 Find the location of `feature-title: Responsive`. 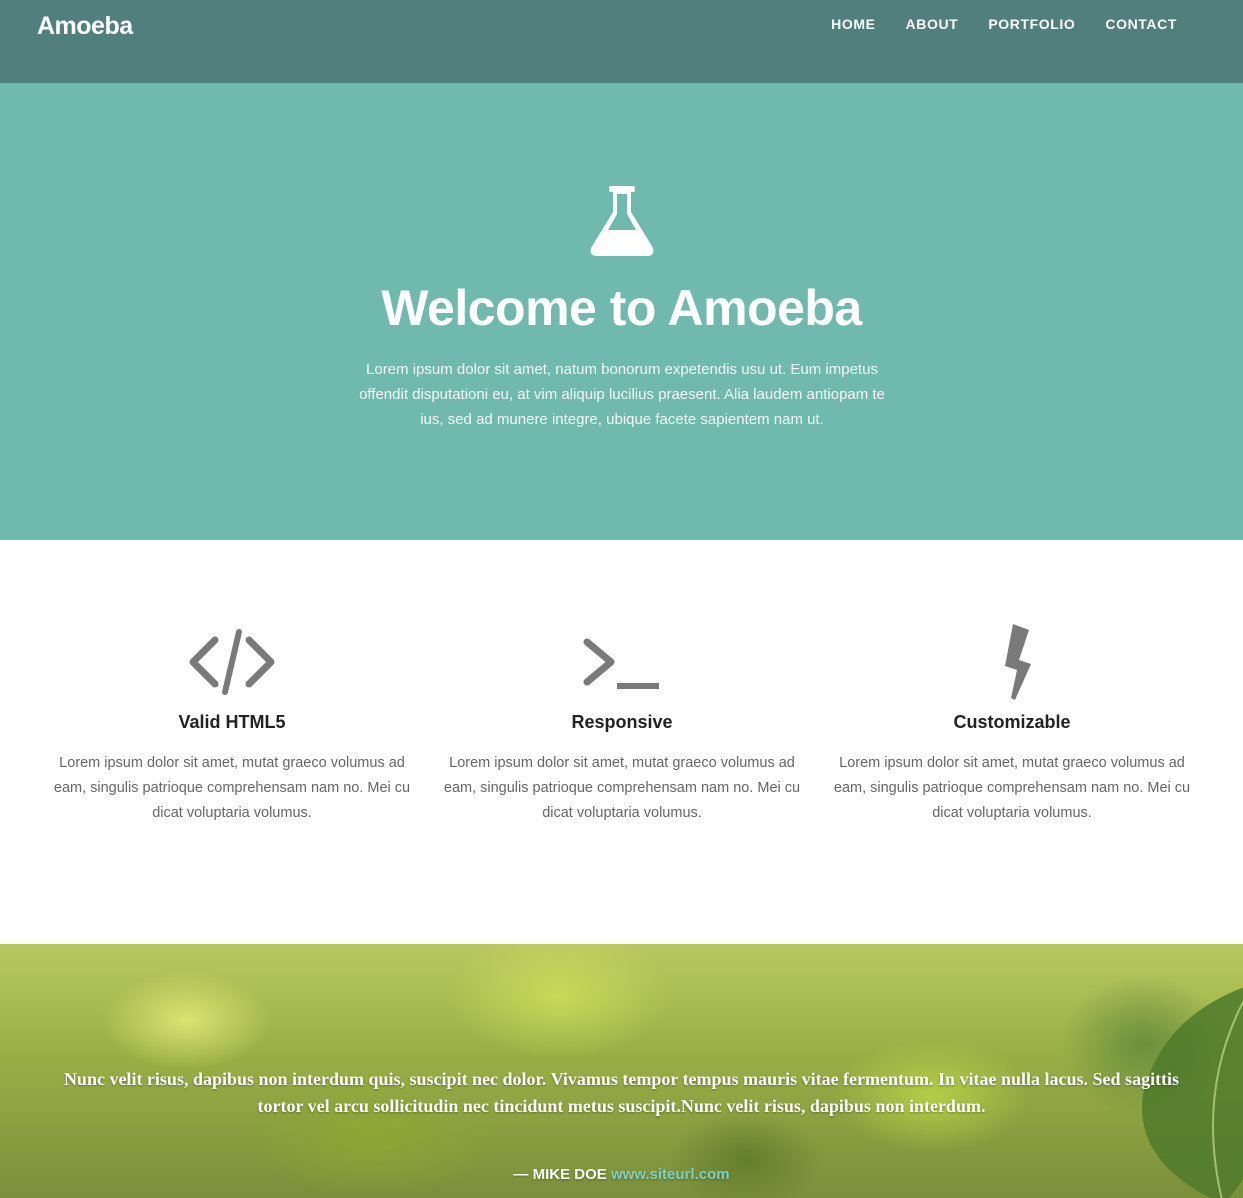

feature-title: Responsive is located at coordinates (622, 722).